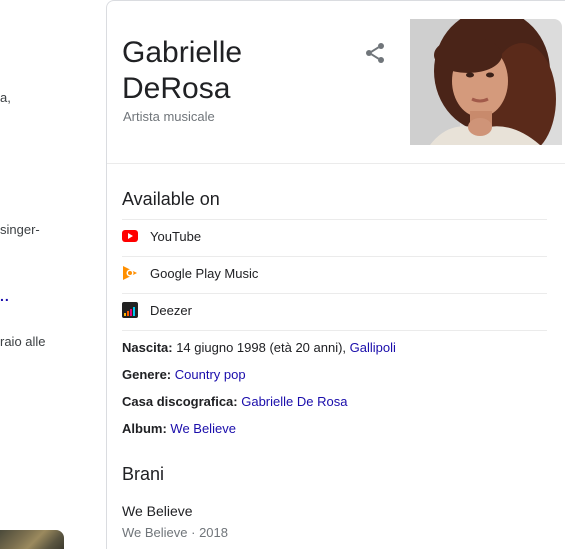 The image size is (565, 549). I want to click on youtube-icon, so click(130, 236).